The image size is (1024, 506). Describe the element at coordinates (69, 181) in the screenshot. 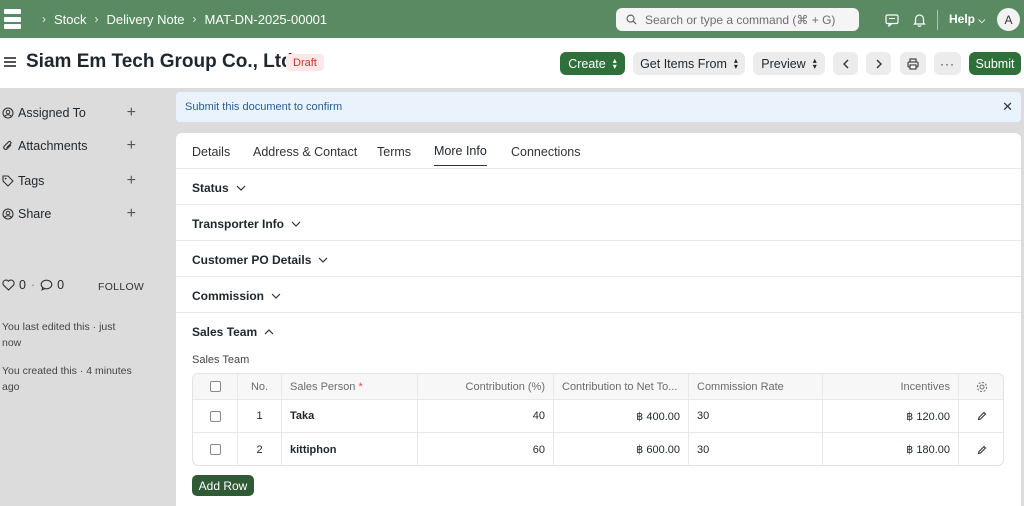

I see `sidebar-item-tags: Tags +` at that location.